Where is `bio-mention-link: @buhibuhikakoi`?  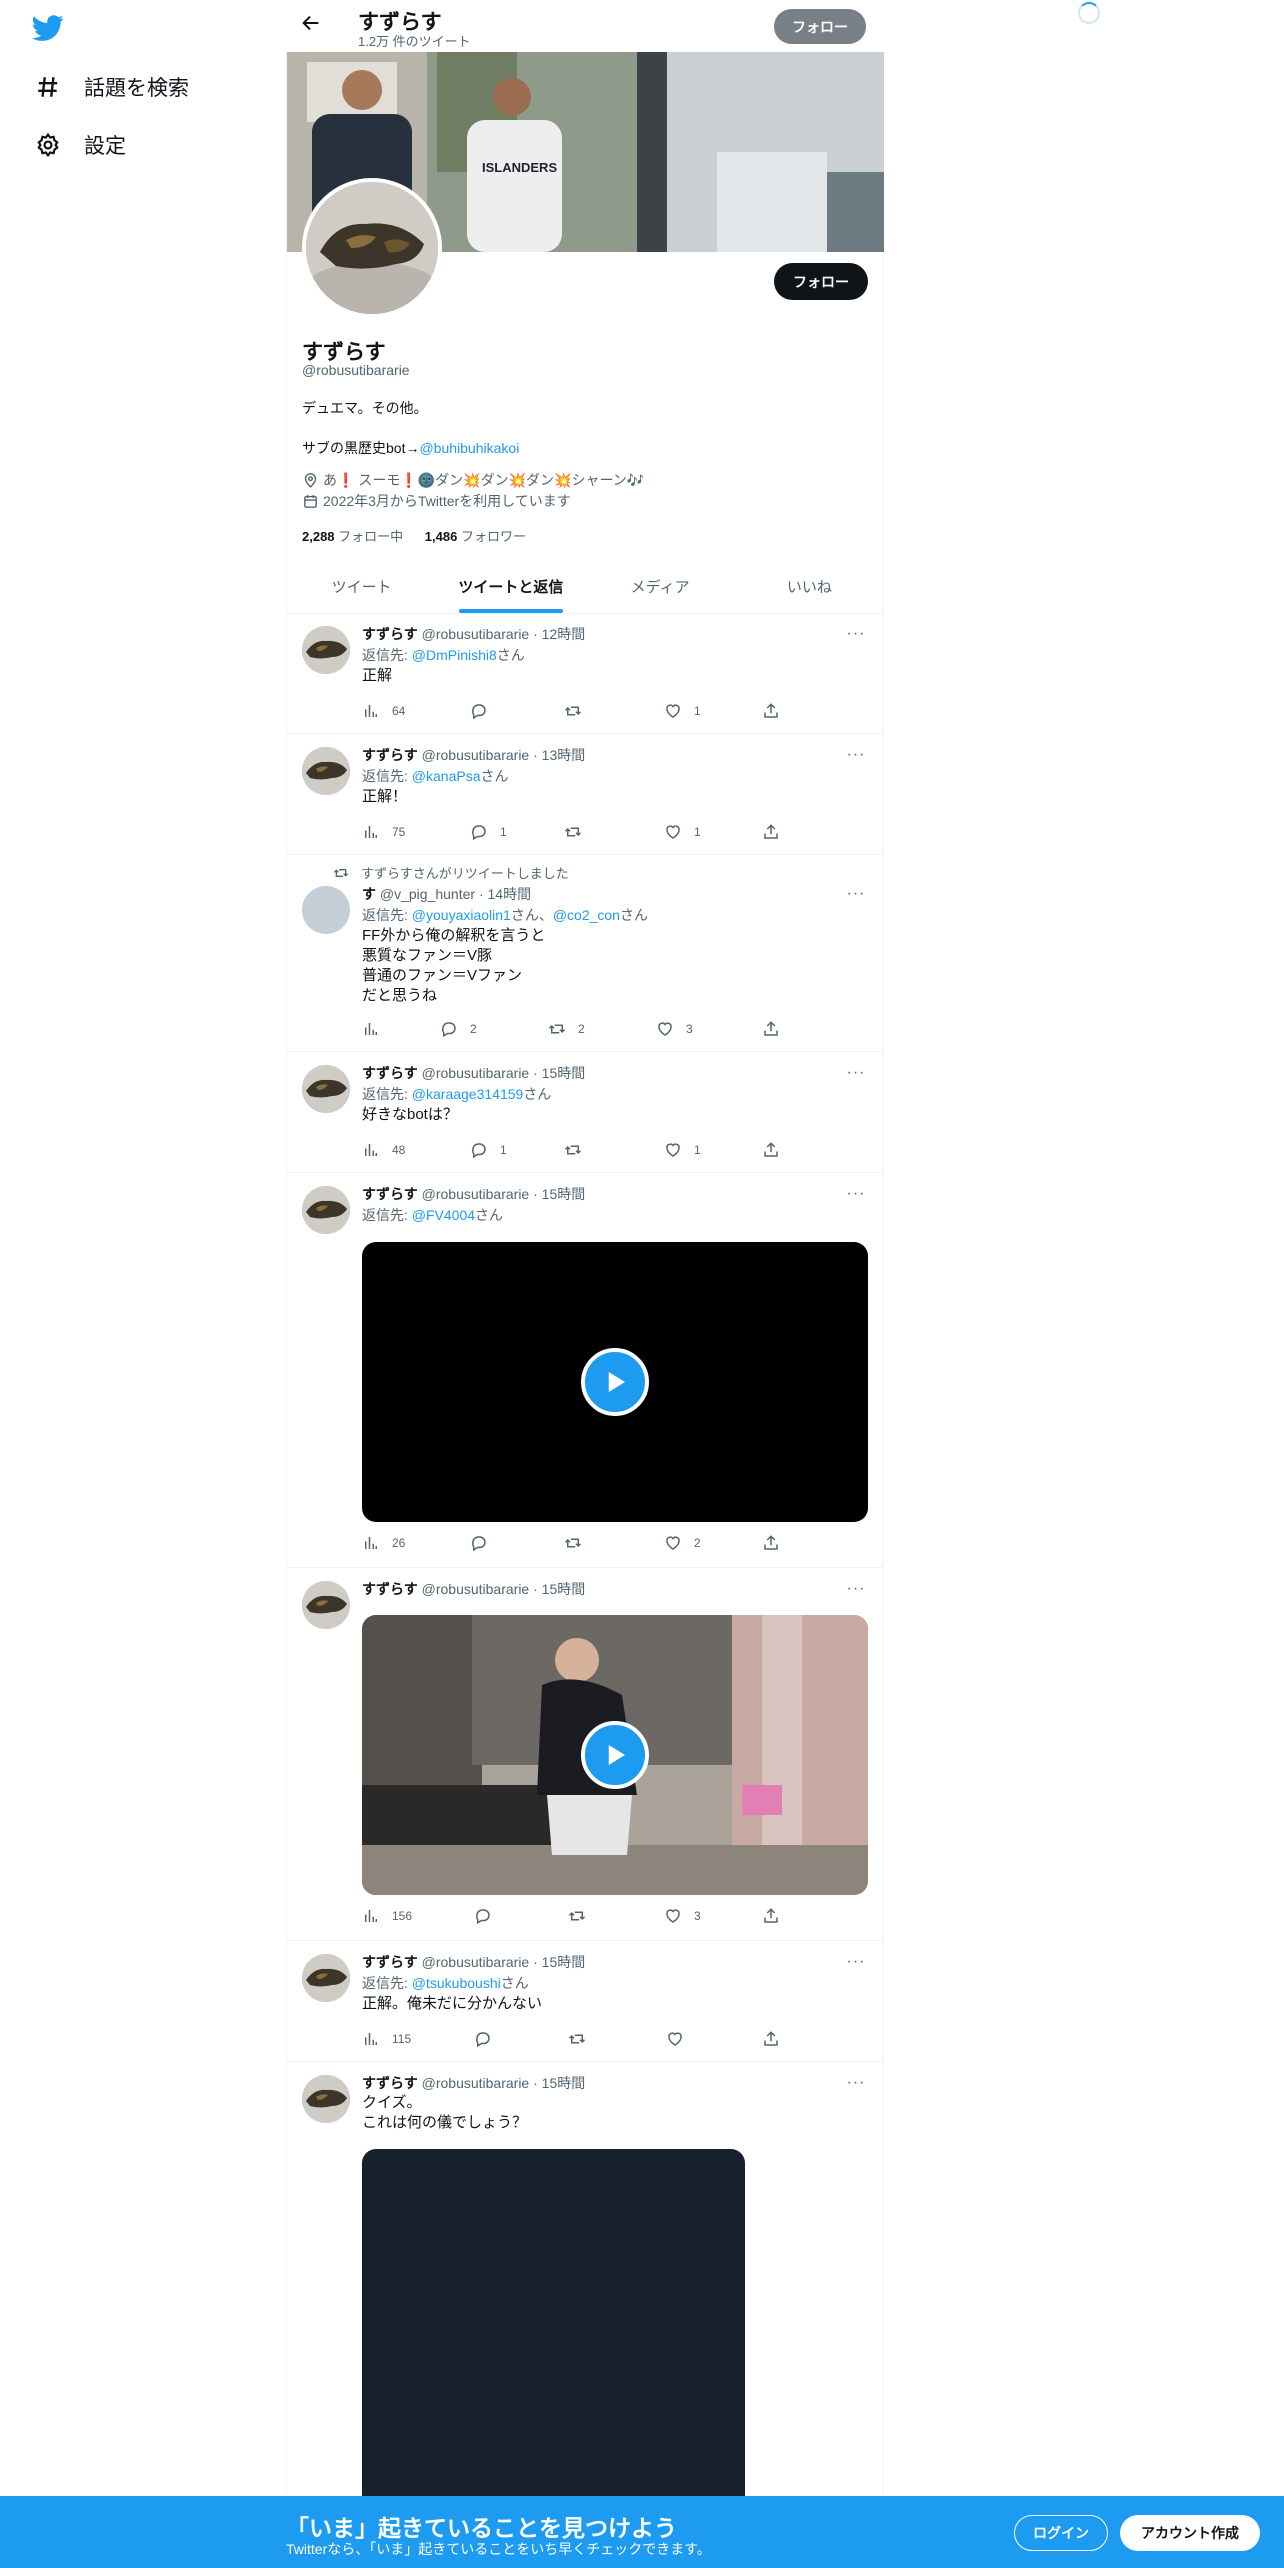 bio-mention-link: @buhibuhikakoi is located at coordinates (469, 448).